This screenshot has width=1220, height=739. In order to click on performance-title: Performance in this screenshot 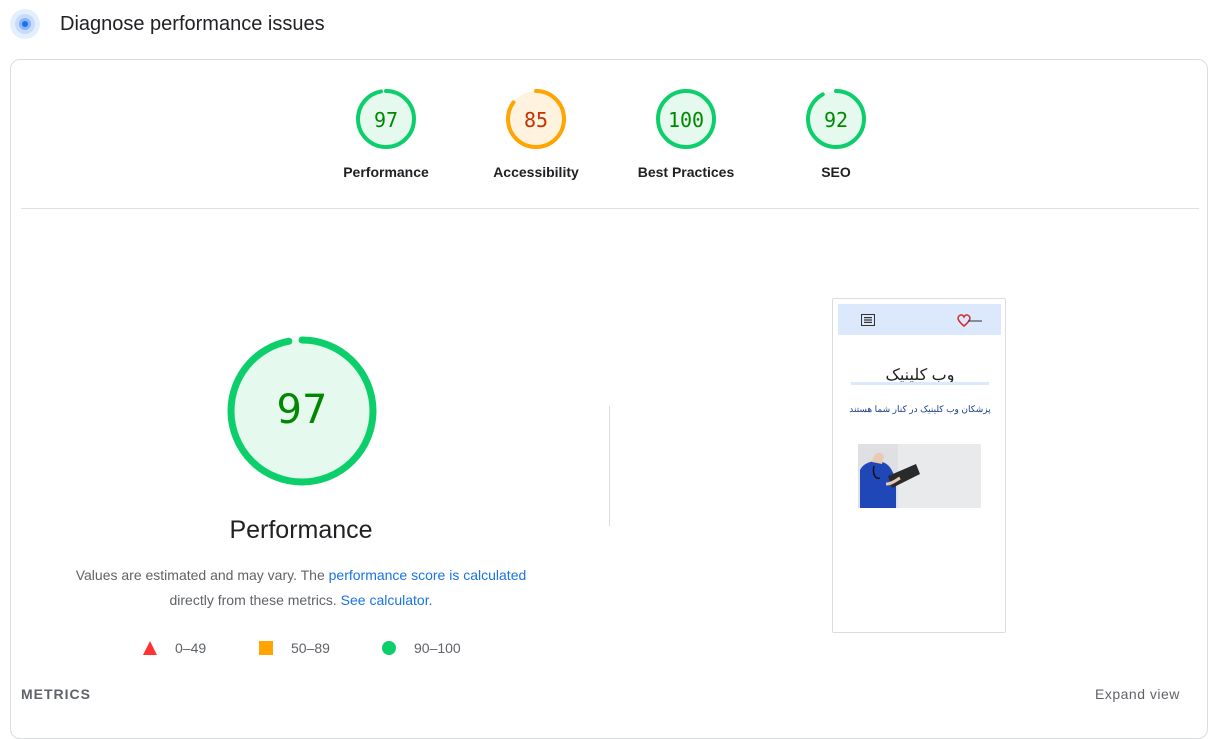, I will do `click(301, 530)`.